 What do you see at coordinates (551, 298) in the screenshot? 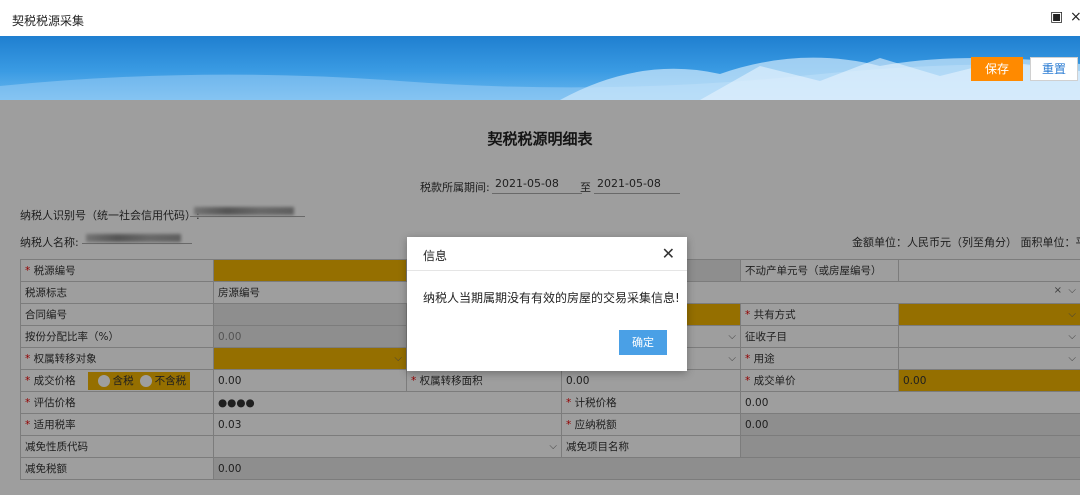
I see `dialog-message: 纳税人当期属期没有有效的房屋的交易采集信息!` at bounding box center [551, 298].